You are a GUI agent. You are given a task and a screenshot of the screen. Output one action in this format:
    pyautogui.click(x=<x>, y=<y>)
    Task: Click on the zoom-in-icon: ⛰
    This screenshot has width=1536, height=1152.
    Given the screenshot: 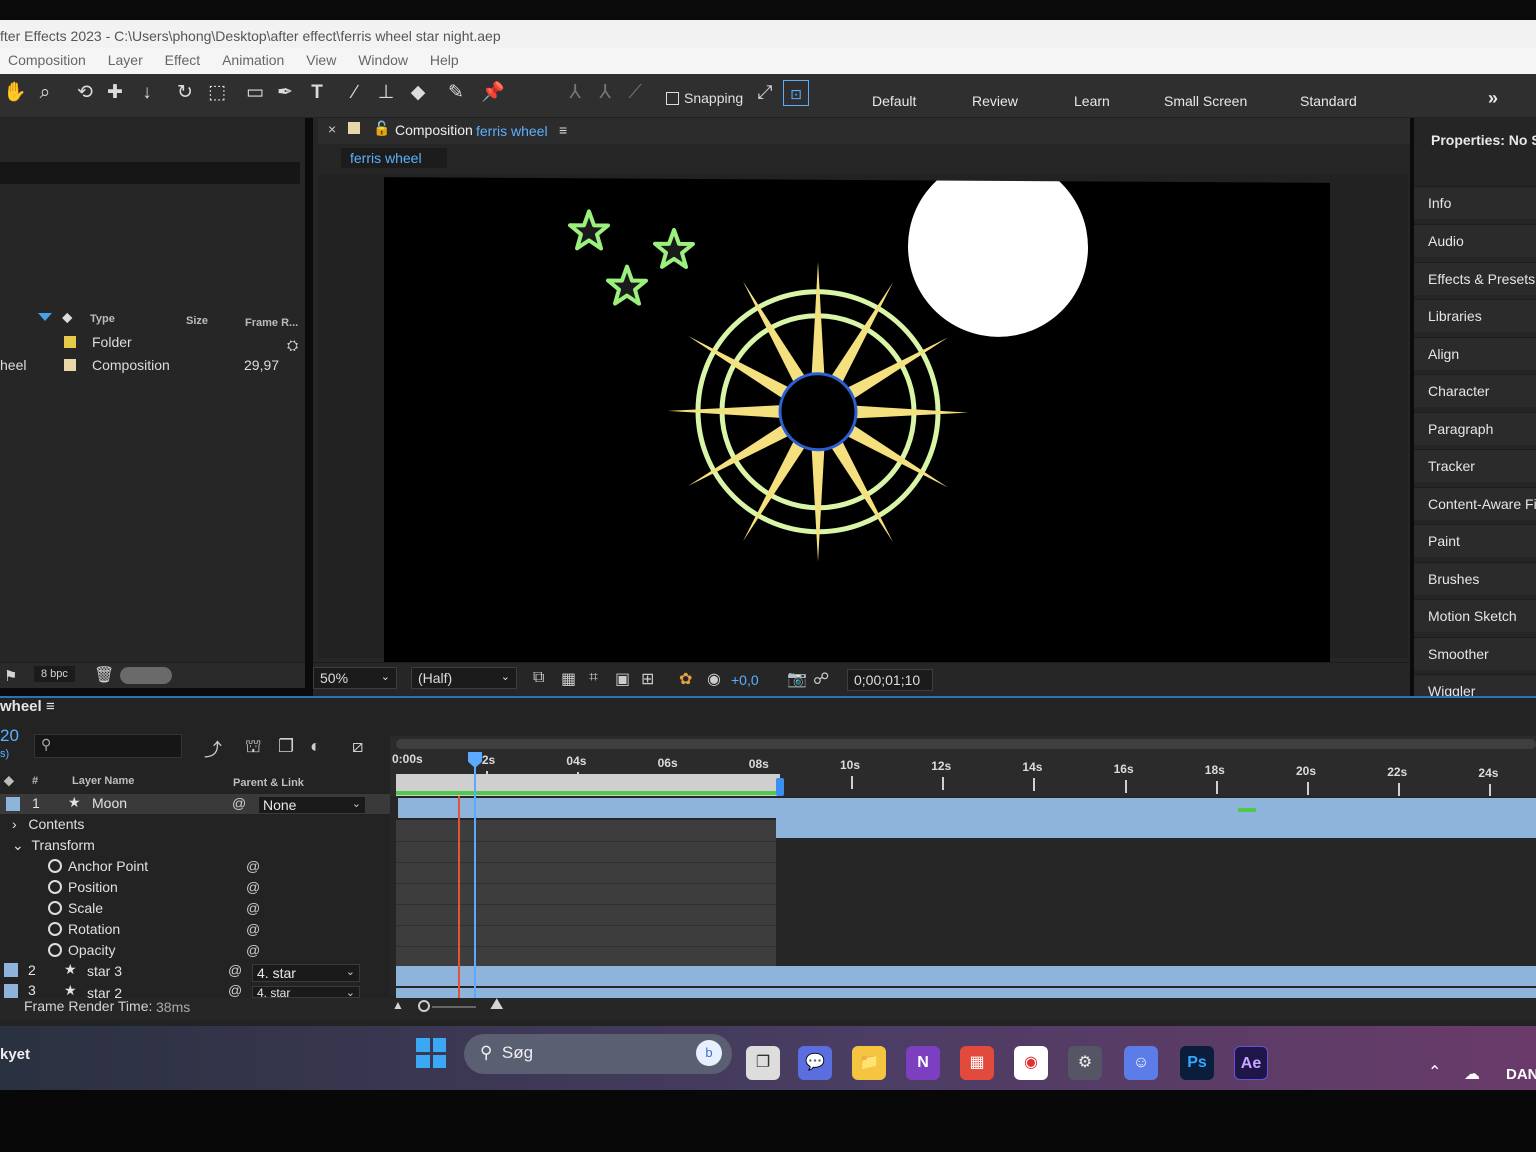 What is the action you would take?
    pyautogui.click(x=496, y=1005)
    